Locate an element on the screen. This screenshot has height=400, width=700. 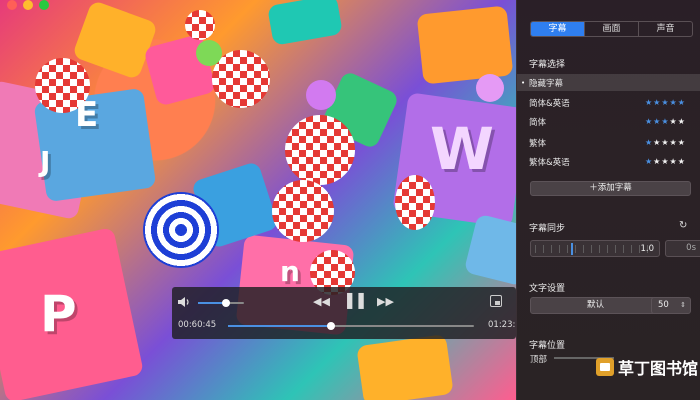
volume-slider is located at coordinates (221, 303).